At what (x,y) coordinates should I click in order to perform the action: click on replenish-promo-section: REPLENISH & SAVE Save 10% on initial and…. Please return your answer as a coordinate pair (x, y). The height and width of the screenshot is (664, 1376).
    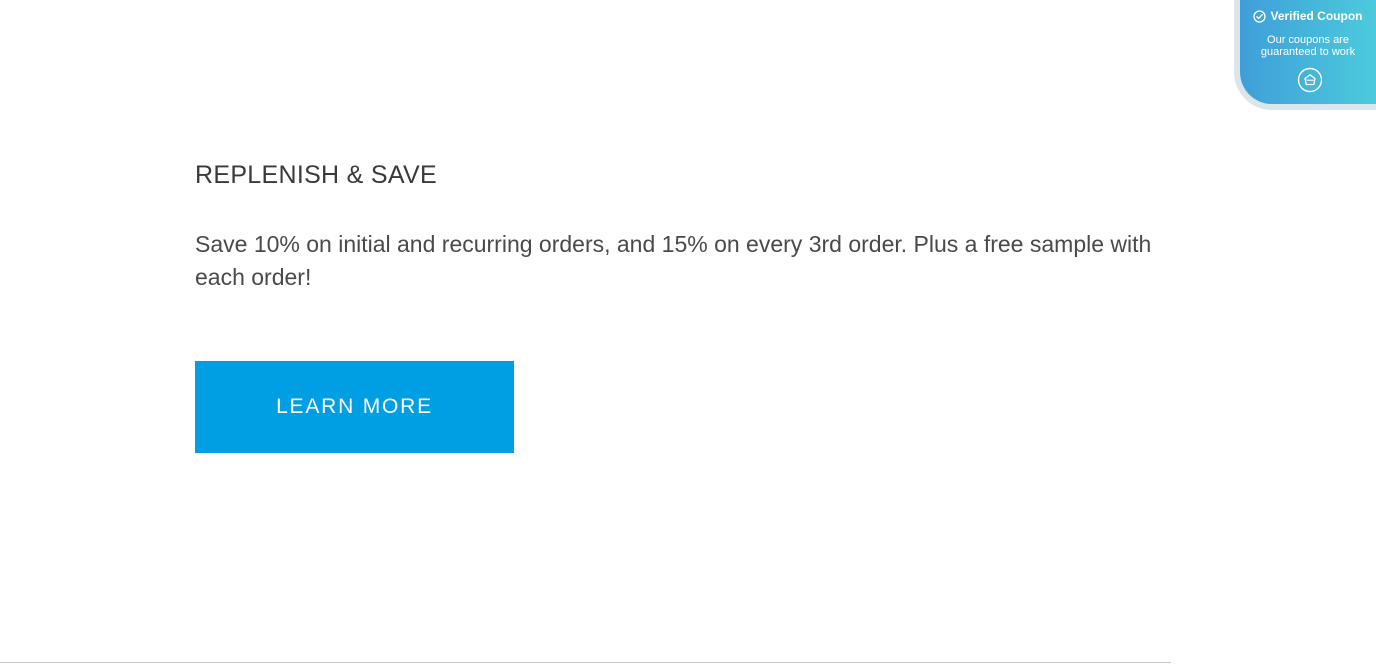
    Looking at the image, I should click on (675, 226).